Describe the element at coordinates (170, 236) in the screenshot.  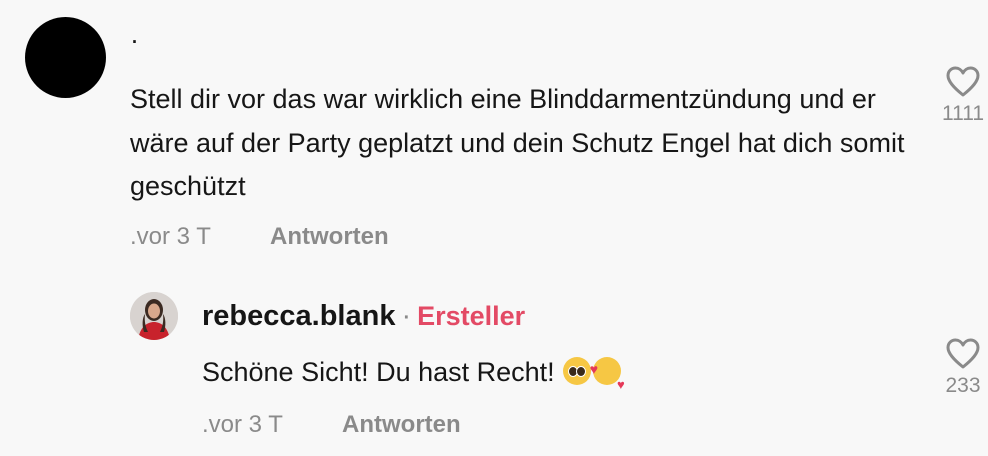
I see `comment-timestamp: .vor 3 T` at that location.